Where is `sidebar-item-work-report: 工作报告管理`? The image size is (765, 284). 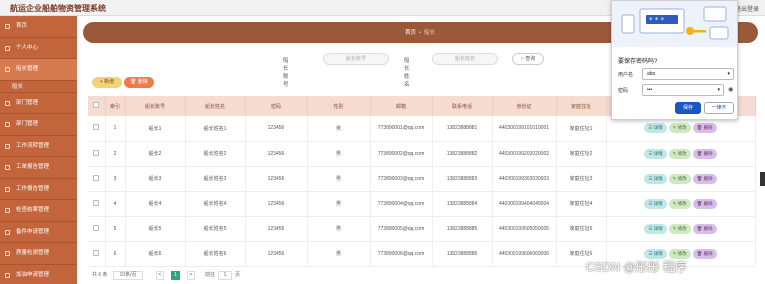 sidebar-item-work-report: 工作报告管理 is located at coordinates (38, 189).